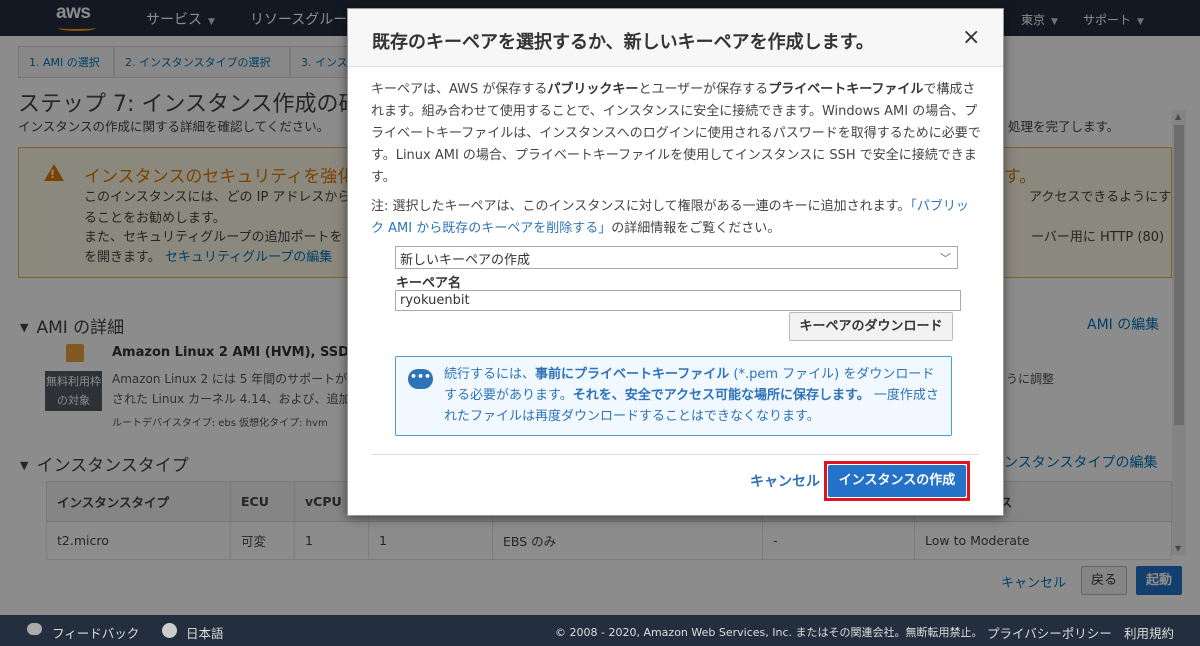  I want to click on keypair-description-bold: パブリックキー, so click(593, 89).